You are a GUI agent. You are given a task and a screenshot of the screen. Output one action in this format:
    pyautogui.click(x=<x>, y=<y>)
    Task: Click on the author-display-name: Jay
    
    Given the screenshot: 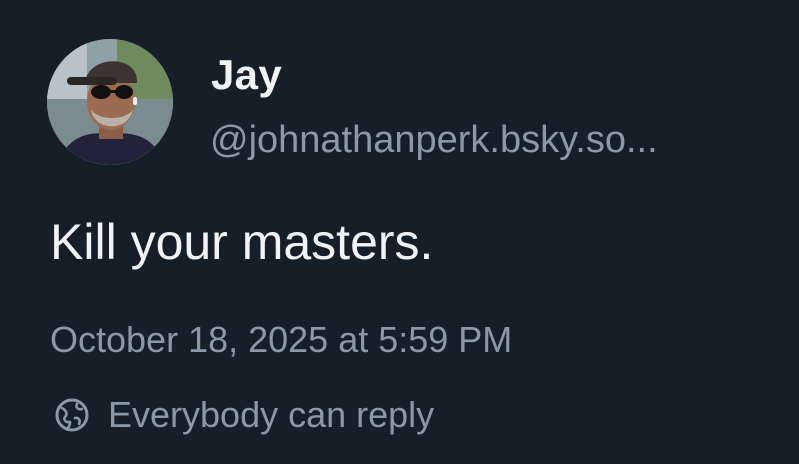 What is the action you would take?
    pyautogui.click(x=246, y=75)
    